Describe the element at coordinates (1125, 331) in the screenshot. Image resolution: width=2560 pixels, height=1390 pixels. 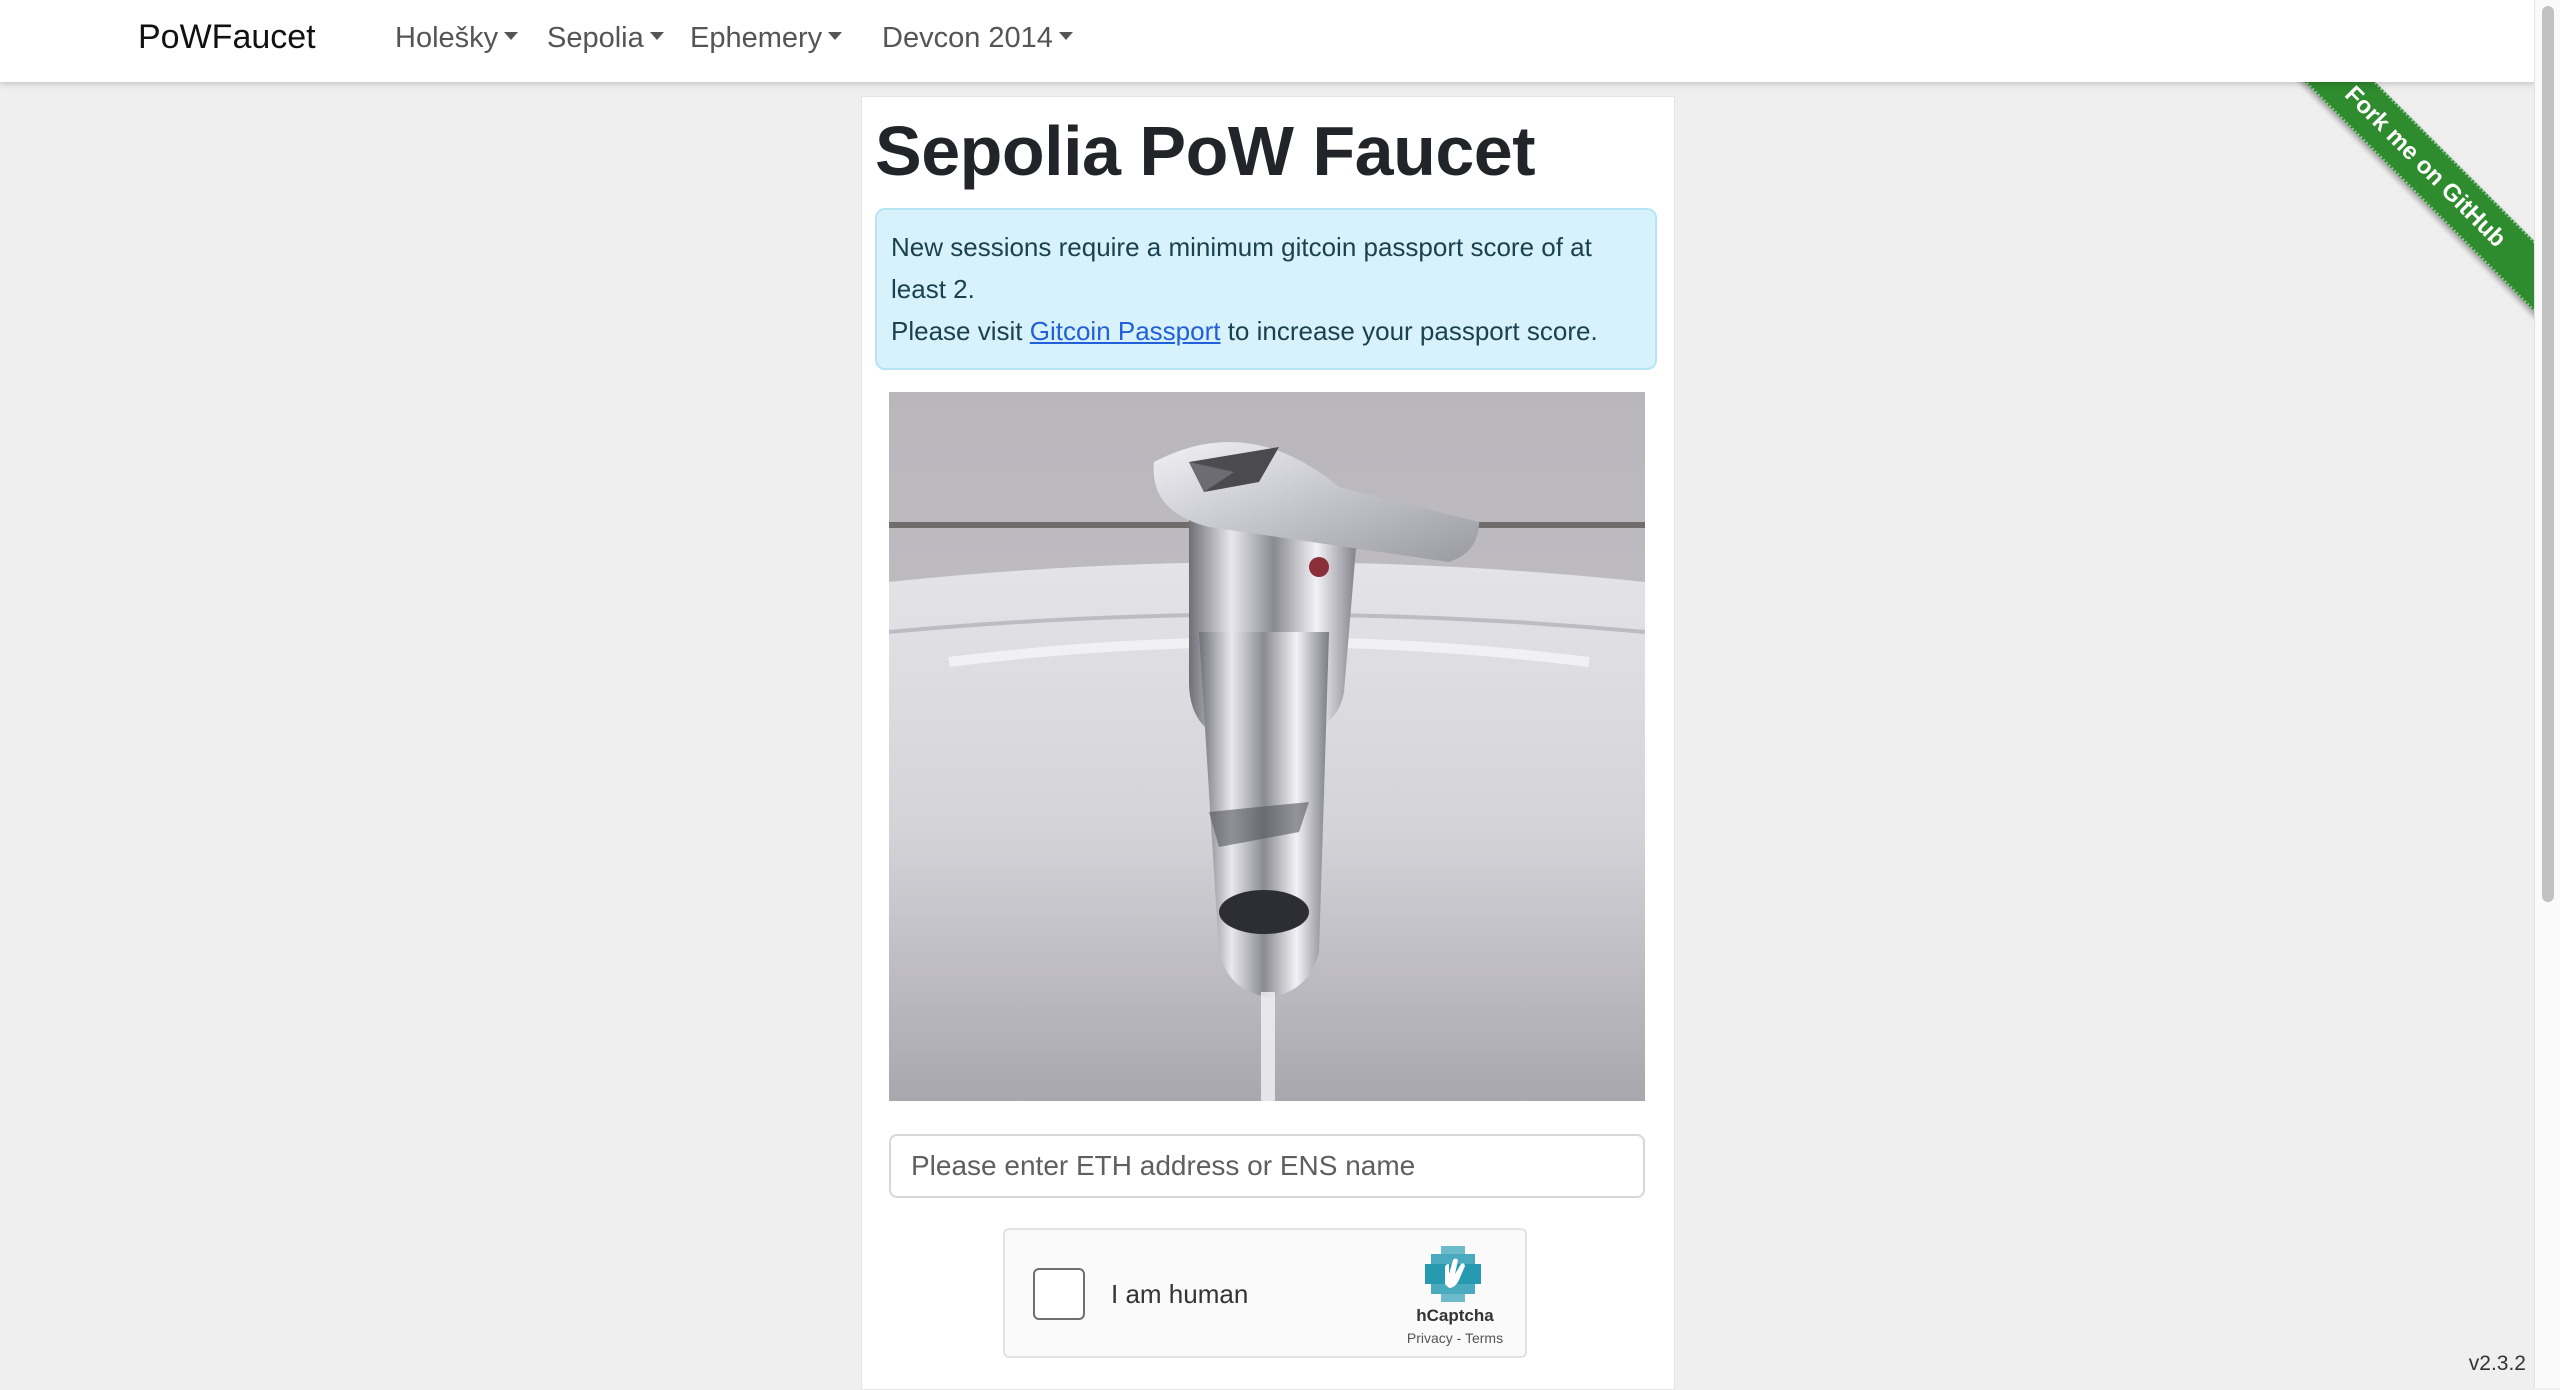
I see `gitcoin-passport-link: Gitcoin Passport` at that location.